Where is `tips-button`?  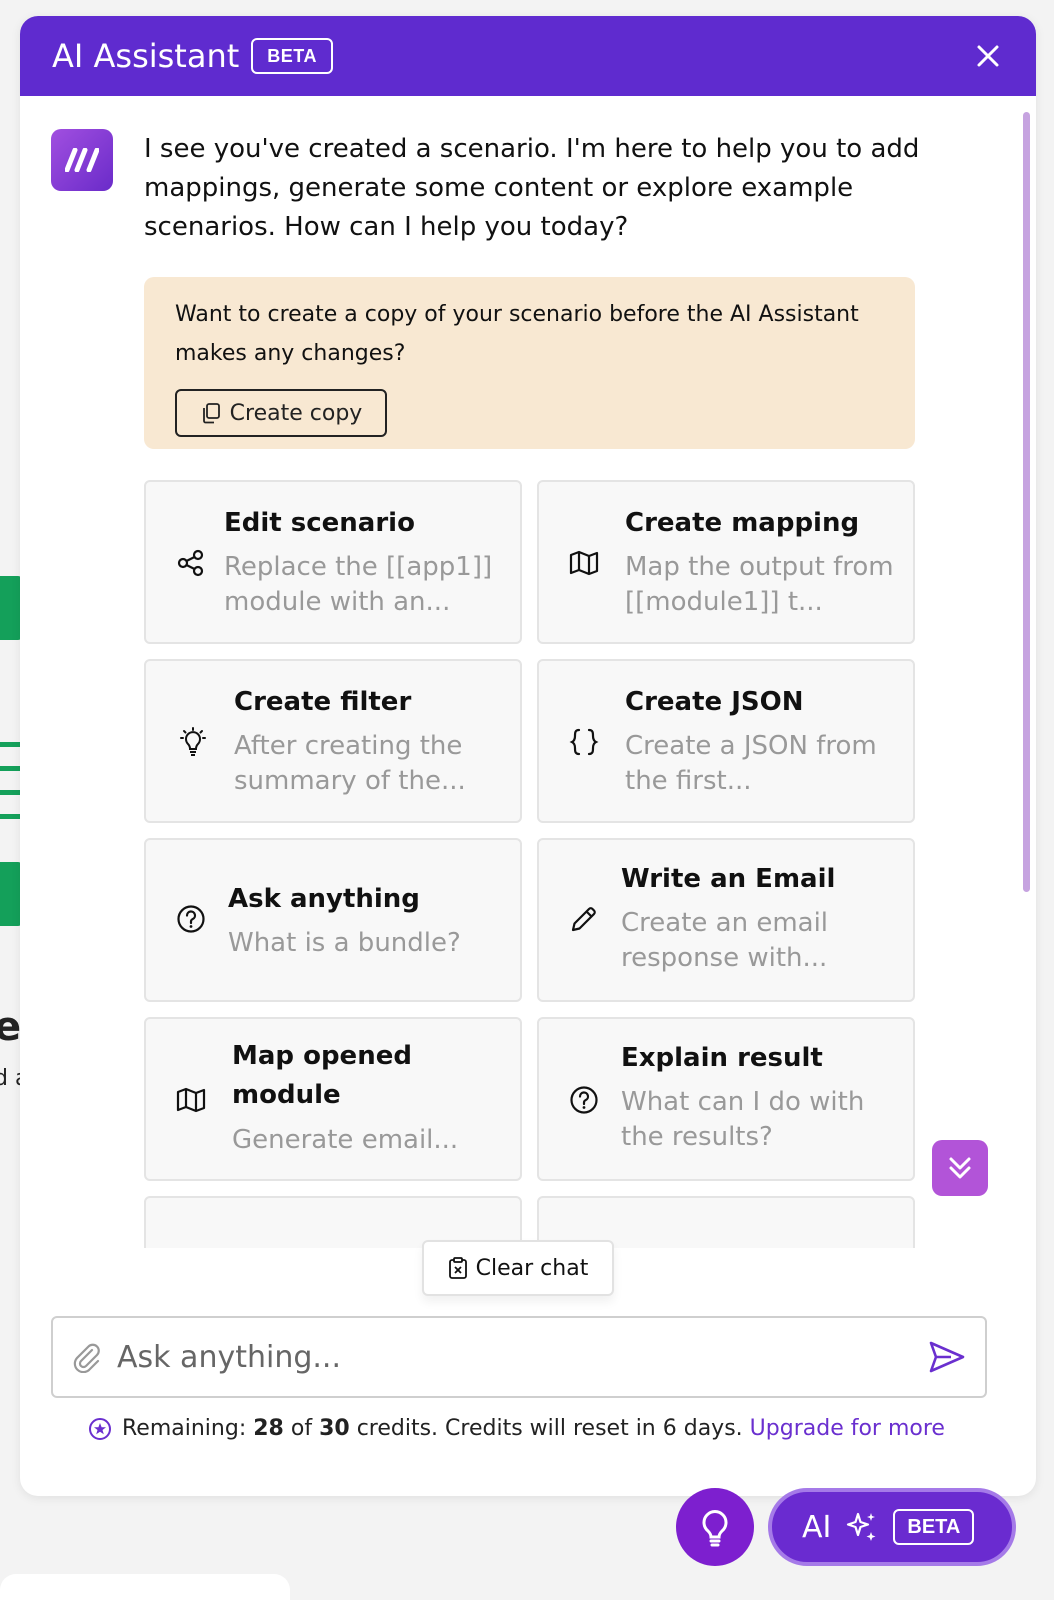
tips-button is located at coordinates (715, 1527).